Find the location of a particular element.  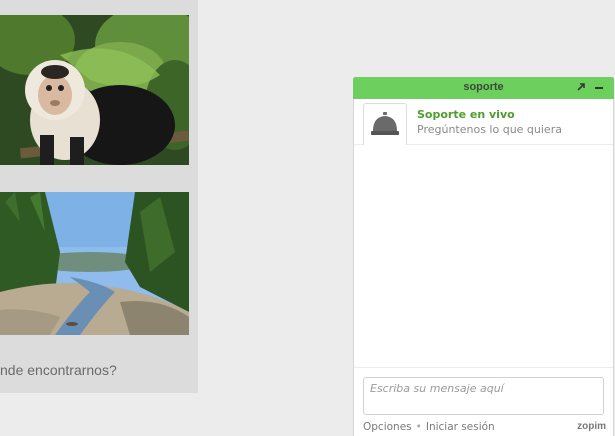

agent-tagline: Pregúntenos lo que quiera is located at coordinates (489, 129).